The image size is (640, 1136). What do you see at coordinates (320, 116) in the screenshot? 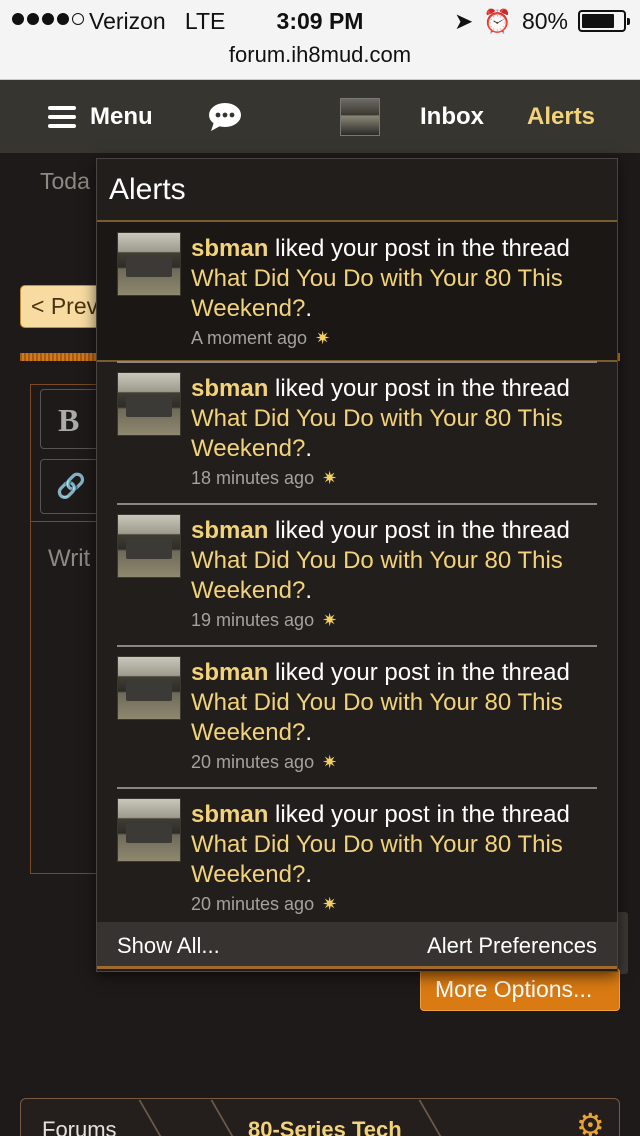
I see `forum-navbar: Menu Inbox Alerts` at bounding box center [320, 116].